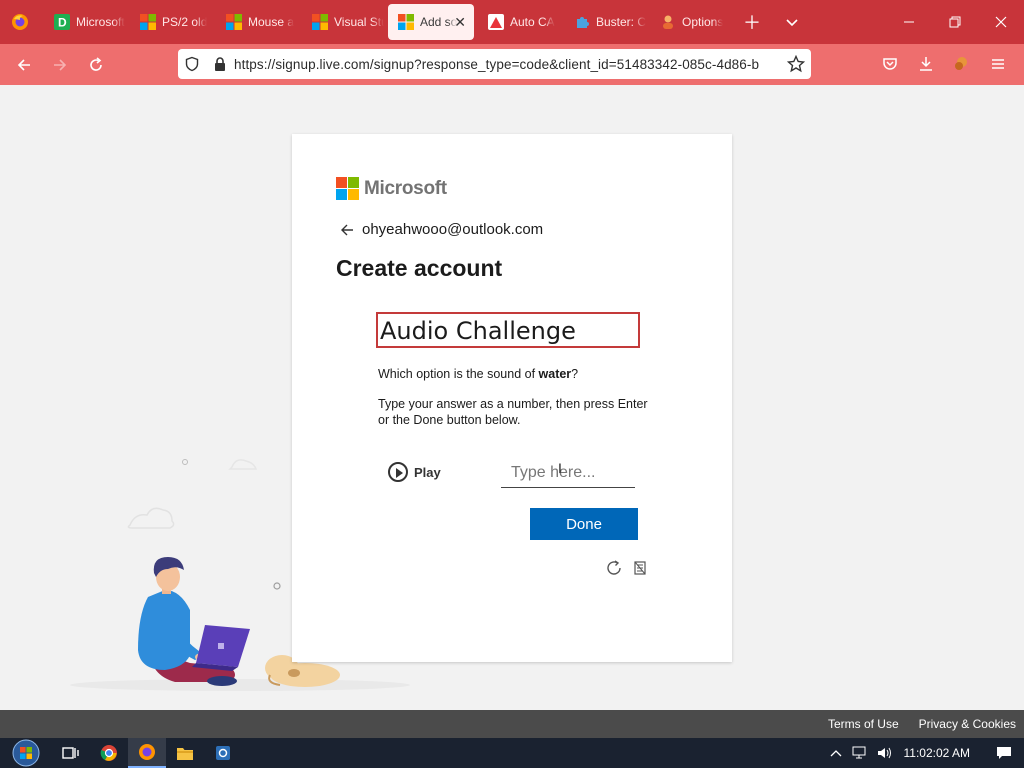  I want to click on play-label: Play, so click(427, 472).